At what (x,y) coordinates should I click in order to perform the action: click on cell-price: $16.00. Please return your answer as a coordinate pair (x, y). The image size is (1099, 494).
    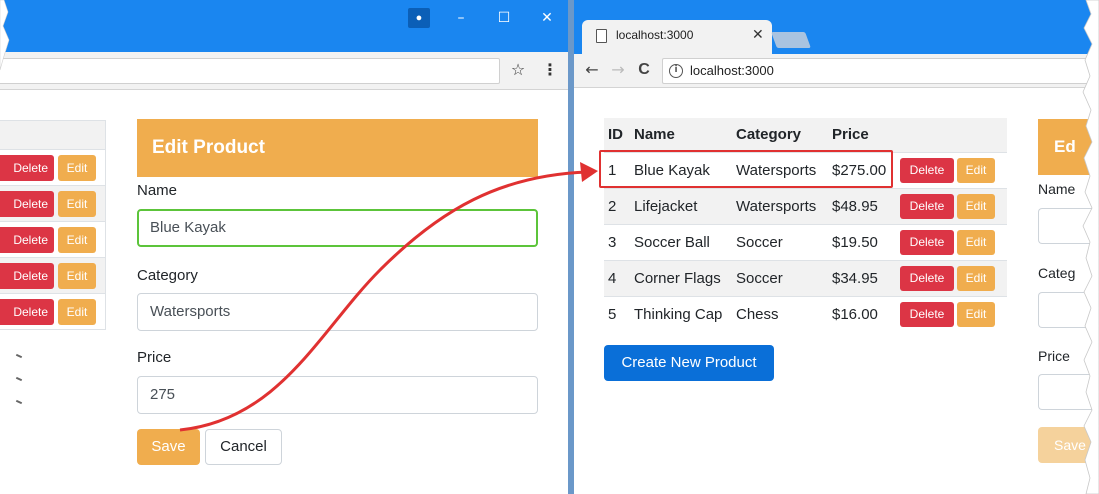
    Looking at the image, I should click on (861, 313).